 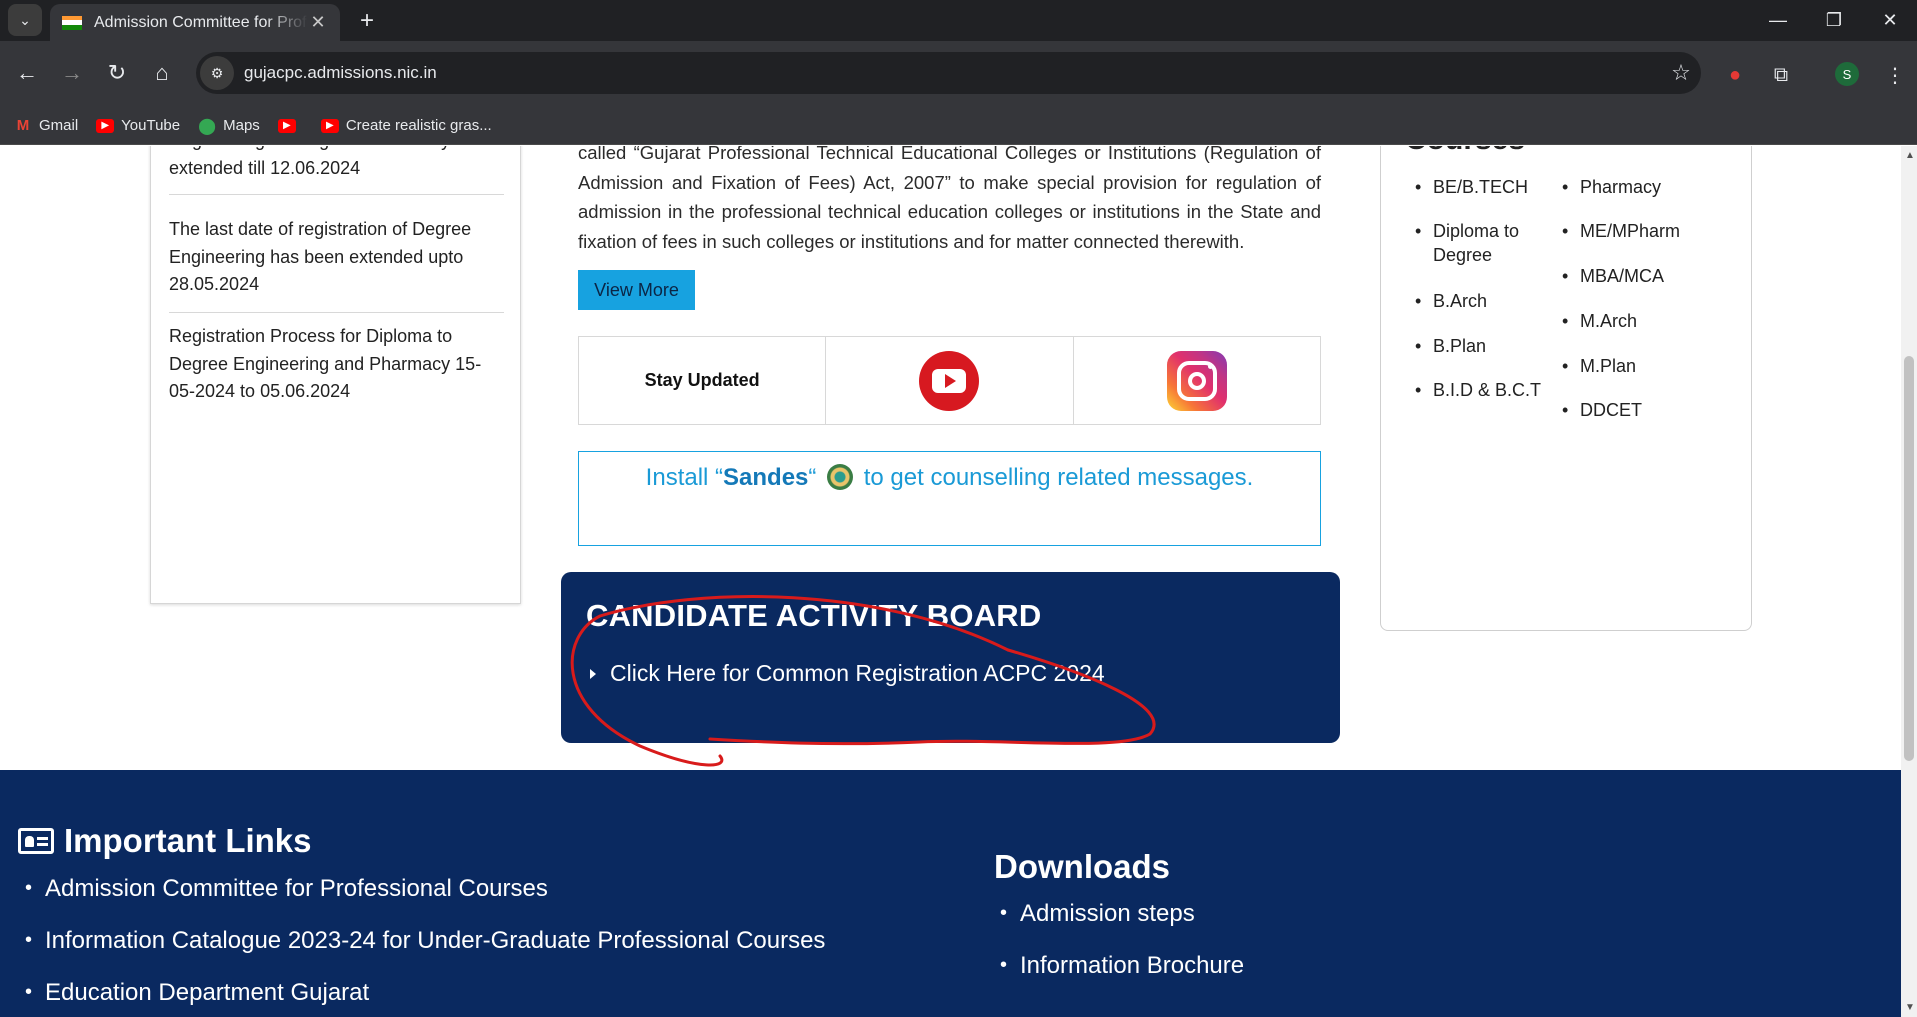 What do you see at coordinates (1465, 151) in the screenshot?
I see `courses-title: Courses` at bounding box center [1465, 151].